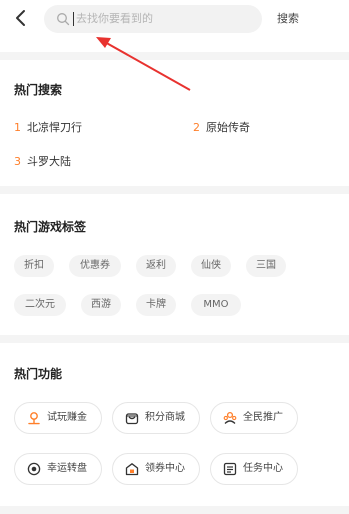 This screenshot has width=349, height=514. Describe the element at coordinates (63, 19) in the screenshot. I see `search-icon` at that location.